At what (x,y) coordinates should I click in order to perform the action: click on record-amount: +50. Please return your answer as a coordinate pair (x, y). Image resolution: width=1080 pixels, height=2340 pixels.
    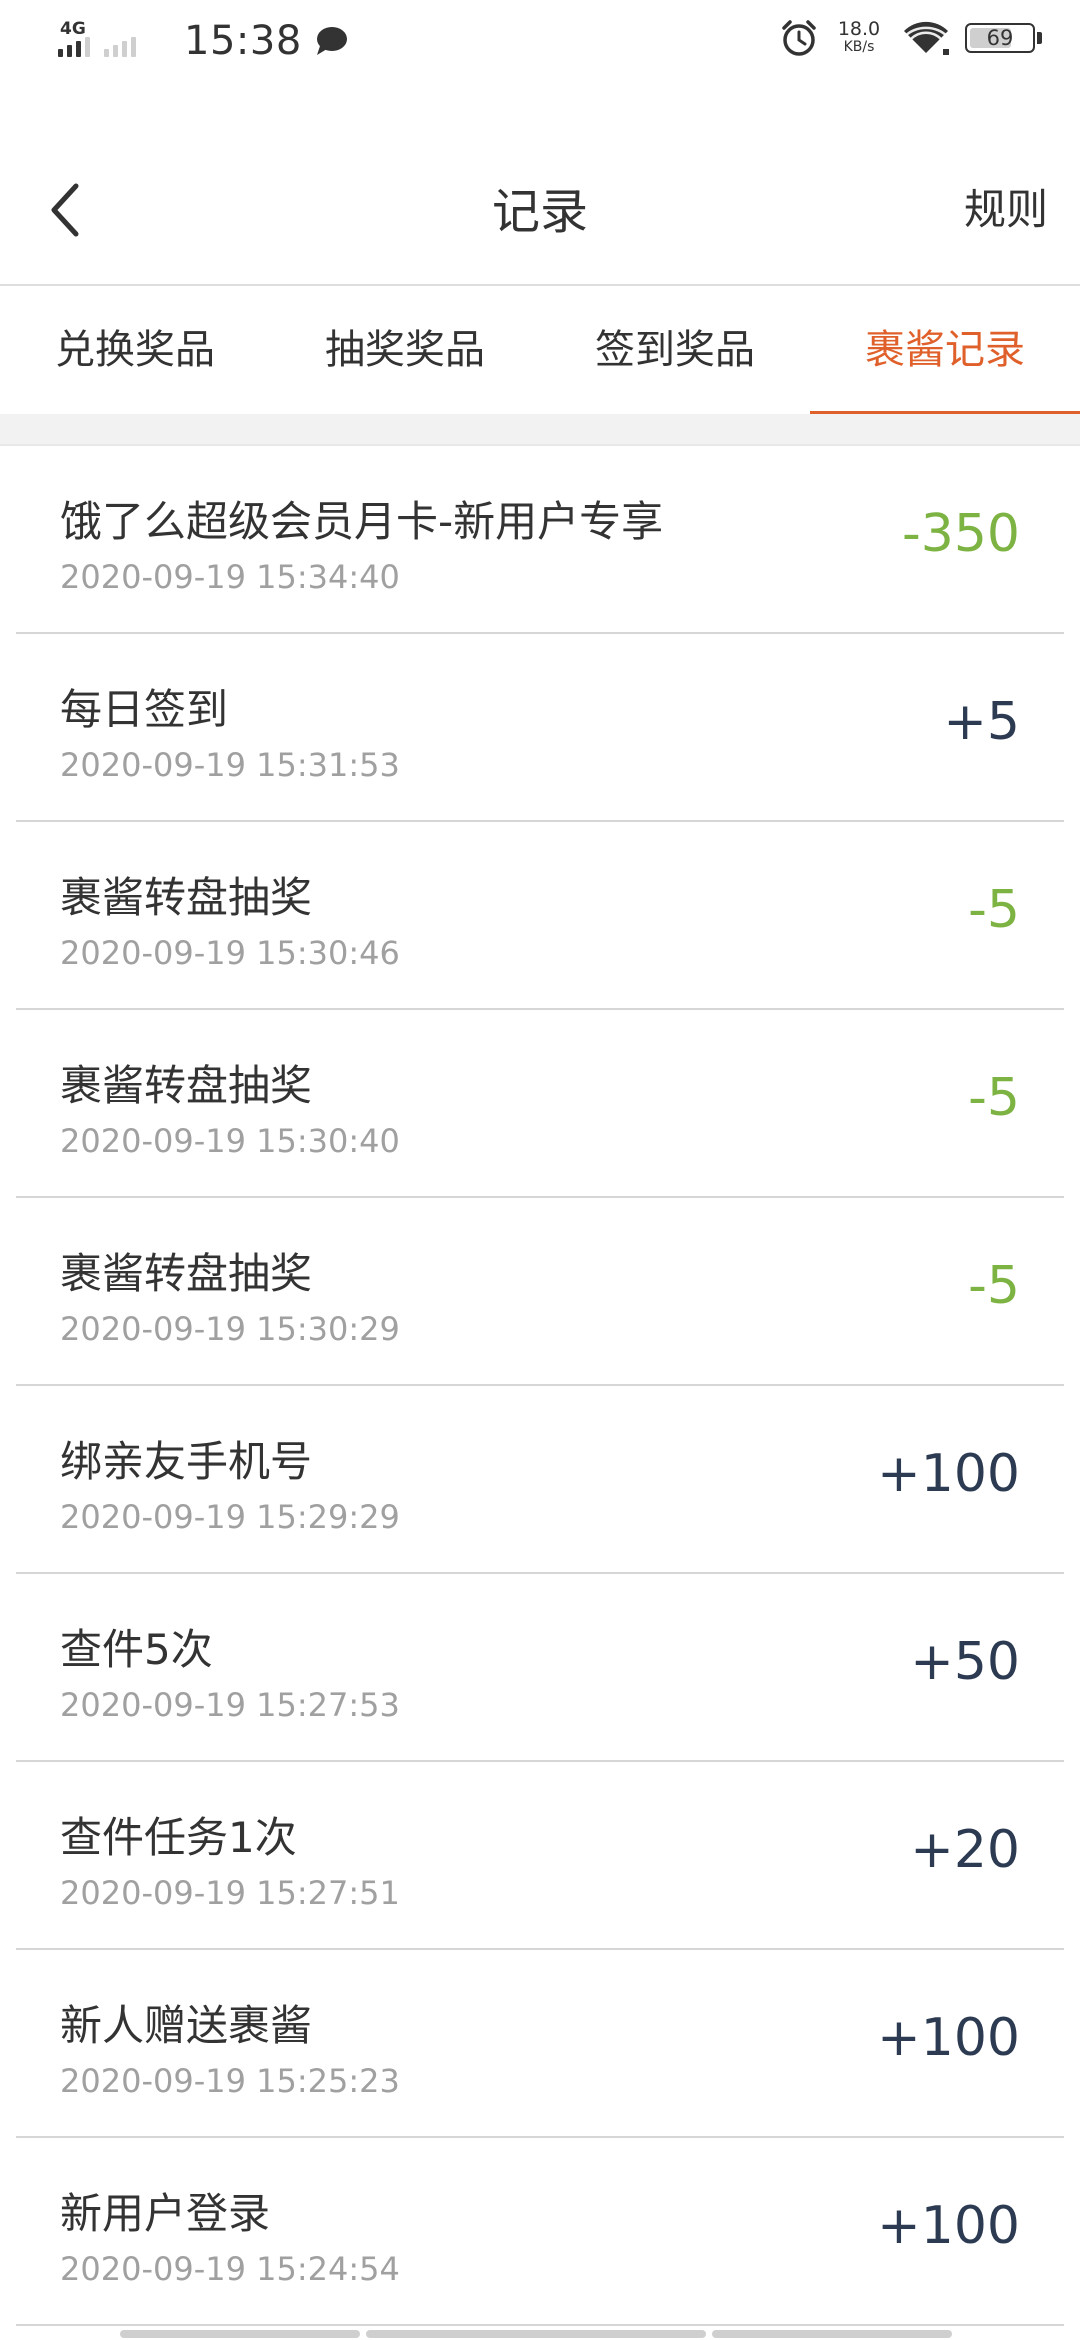
    Looking at the image, I should click on (965, 1662).